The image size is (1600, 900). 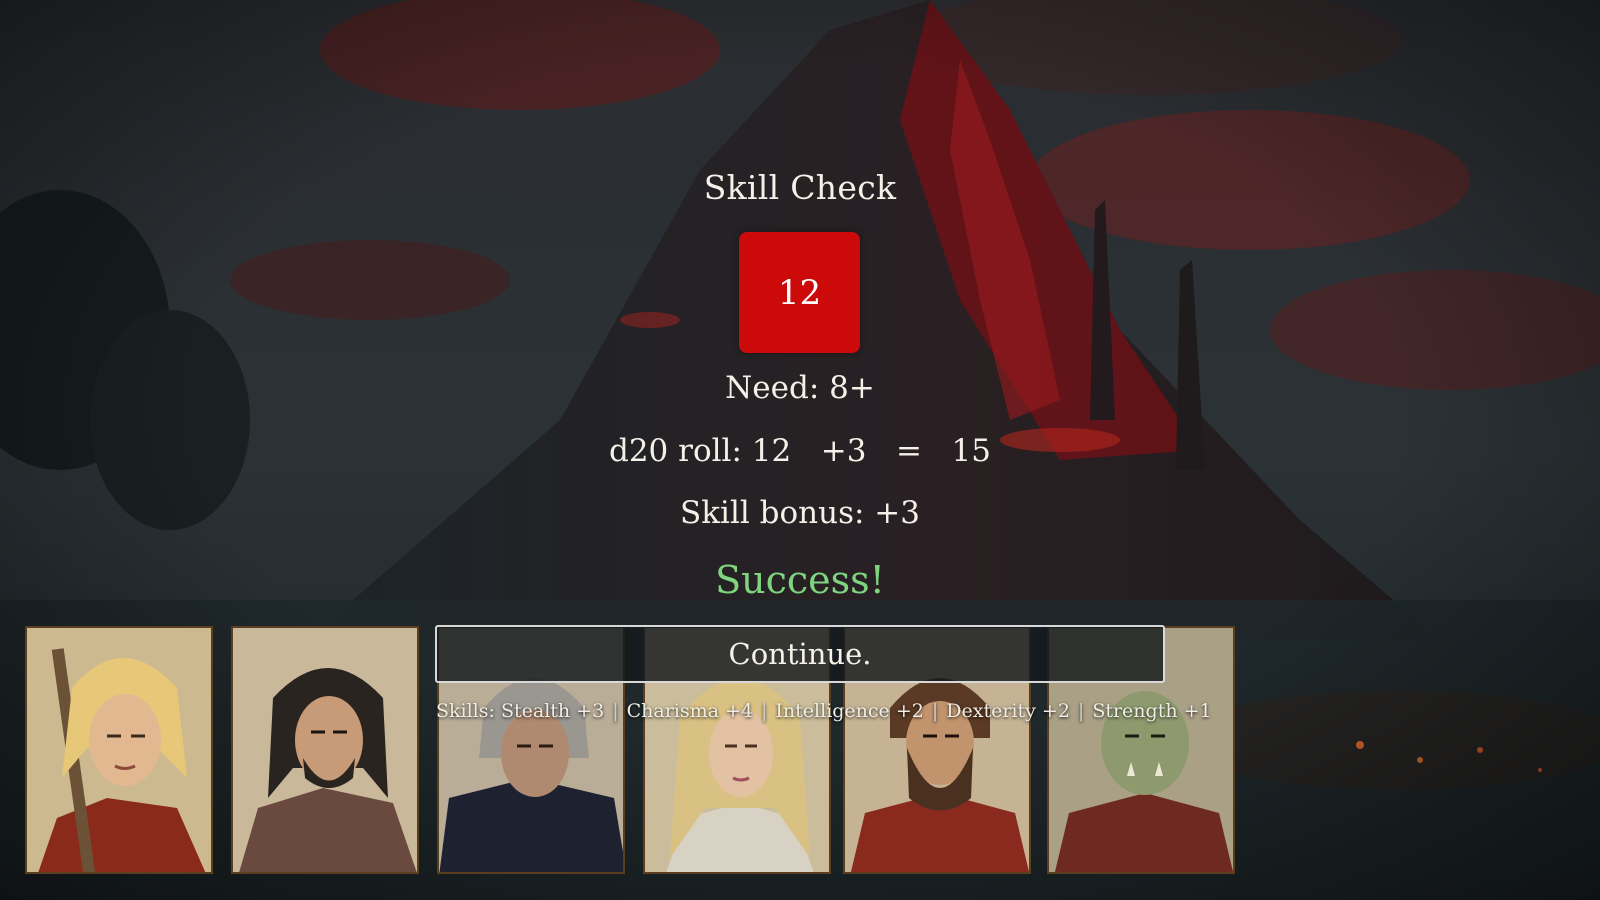 What do you see at coordinates (552, 711) in the screenshot?
I see `skill-stealth: Stealth +3` at bounding box center [552, 711].